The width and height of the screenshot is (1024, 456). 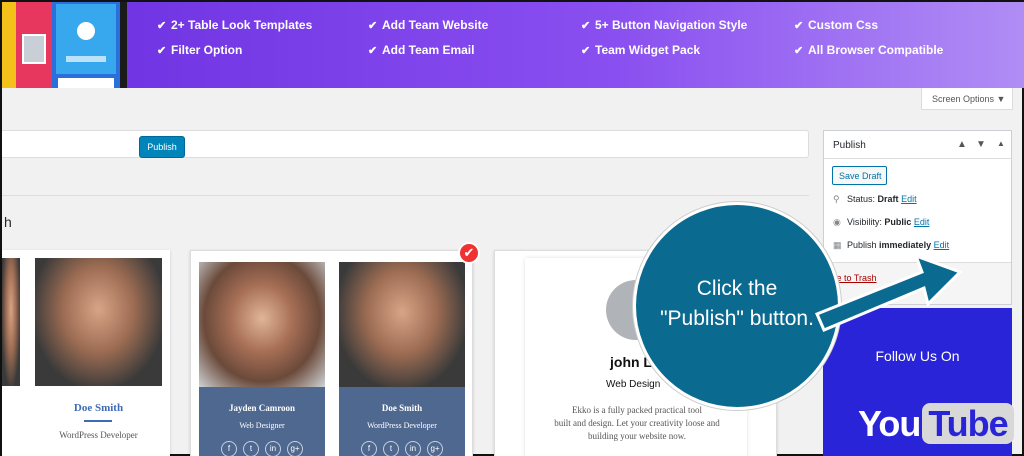 I want to click on member-role: Web Designer, so click(x=262, y=425).